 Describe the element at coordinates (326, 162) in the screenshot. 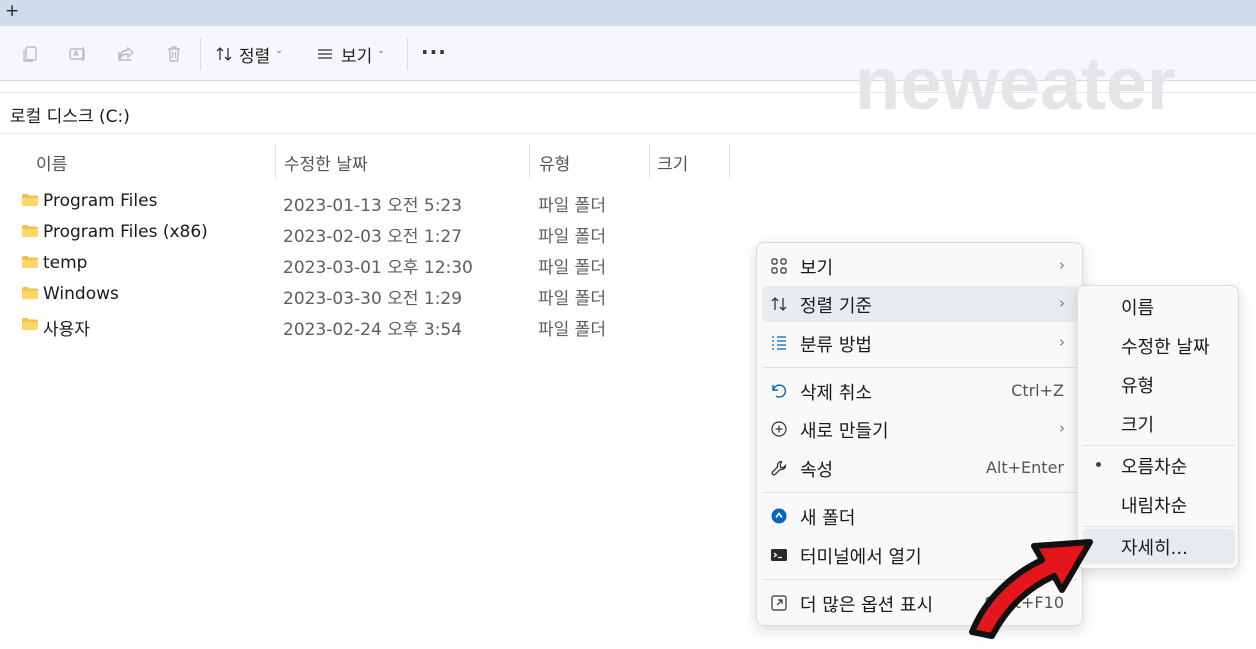

I see `column-header-date: 수정한 날짜` at that location.